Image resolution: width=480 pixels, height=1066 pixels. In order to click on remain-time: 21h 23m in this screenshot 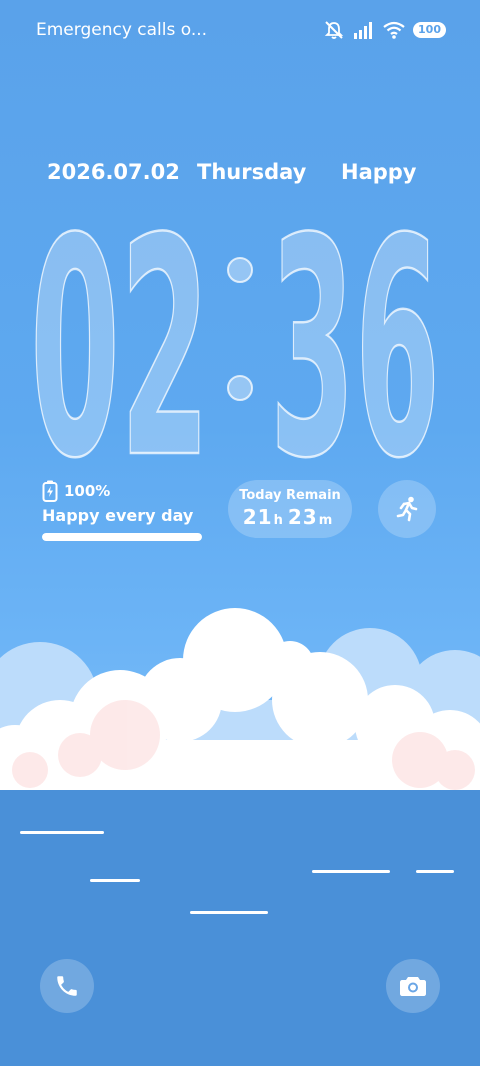, I will do `click(290, 517)`.